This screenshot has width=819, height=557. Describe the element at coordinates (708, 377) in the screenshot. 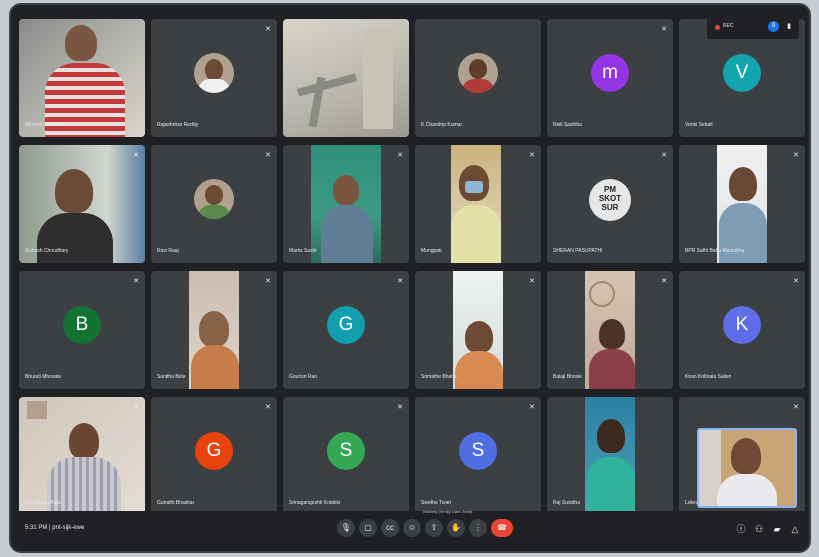

I see `participant-name: Kiran Koltirala Sailen` at that location.